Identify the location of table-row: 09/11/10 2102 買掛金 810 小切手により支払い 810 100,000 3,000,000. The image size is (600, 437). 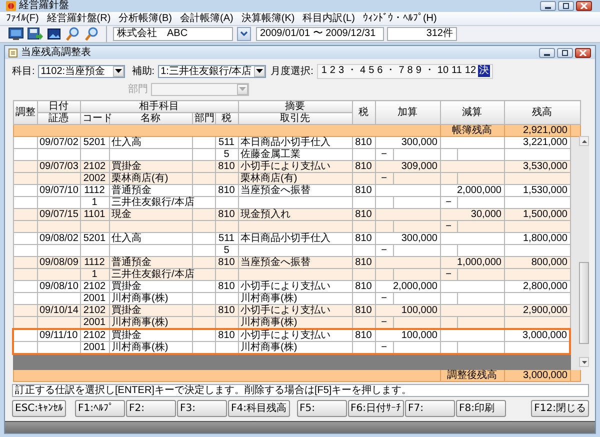
(296, 335).